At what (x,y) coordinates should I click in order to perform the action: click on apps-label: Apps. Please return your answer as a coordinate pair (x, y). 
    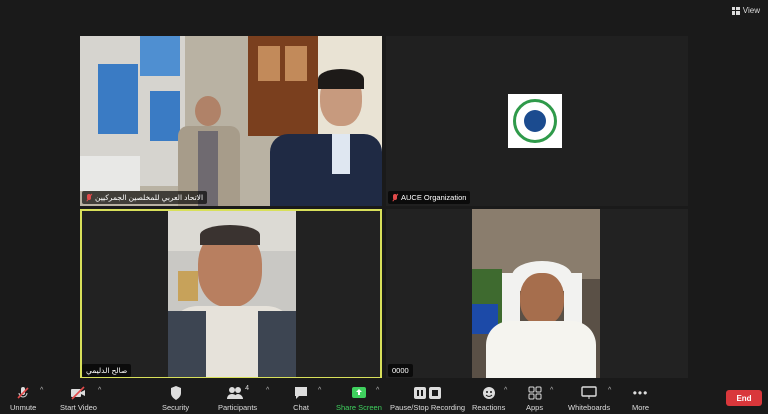
    Looking at the image, I should click on (535, 407).